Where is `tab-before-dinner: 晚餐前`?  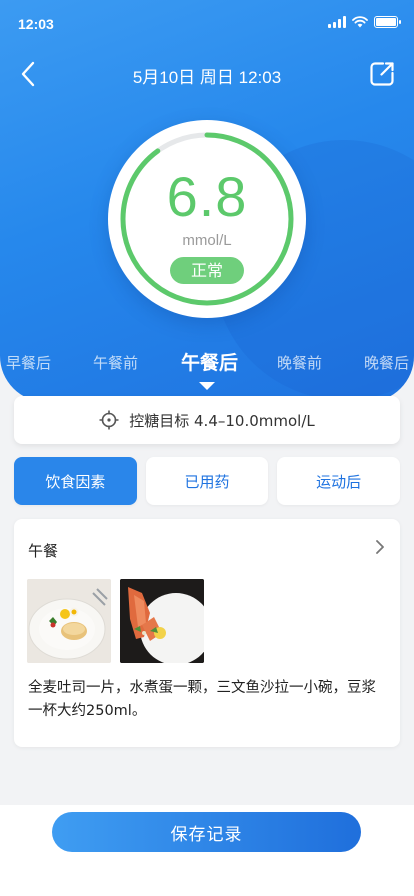
tab-before-dinner: 晚餐前 is located at coordinates (299, 362).